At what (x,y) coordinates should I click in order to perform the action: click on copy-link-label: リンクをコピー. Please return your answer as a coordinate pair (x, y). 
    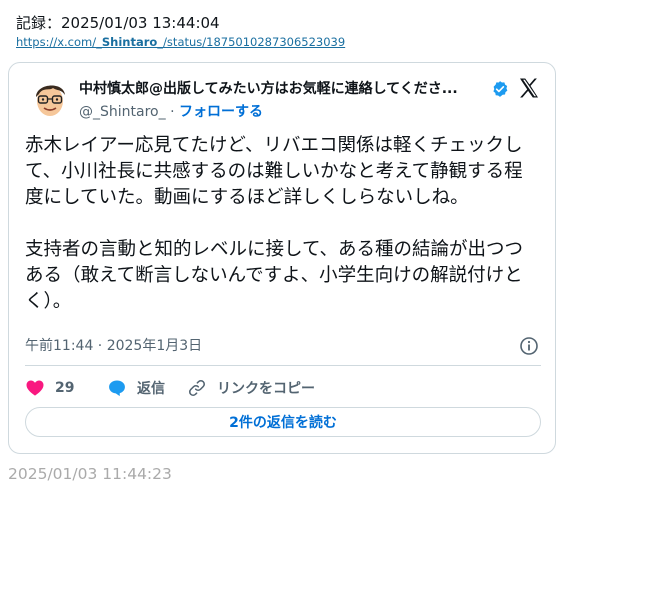
    Looking at the image, I should click on (266, 389).